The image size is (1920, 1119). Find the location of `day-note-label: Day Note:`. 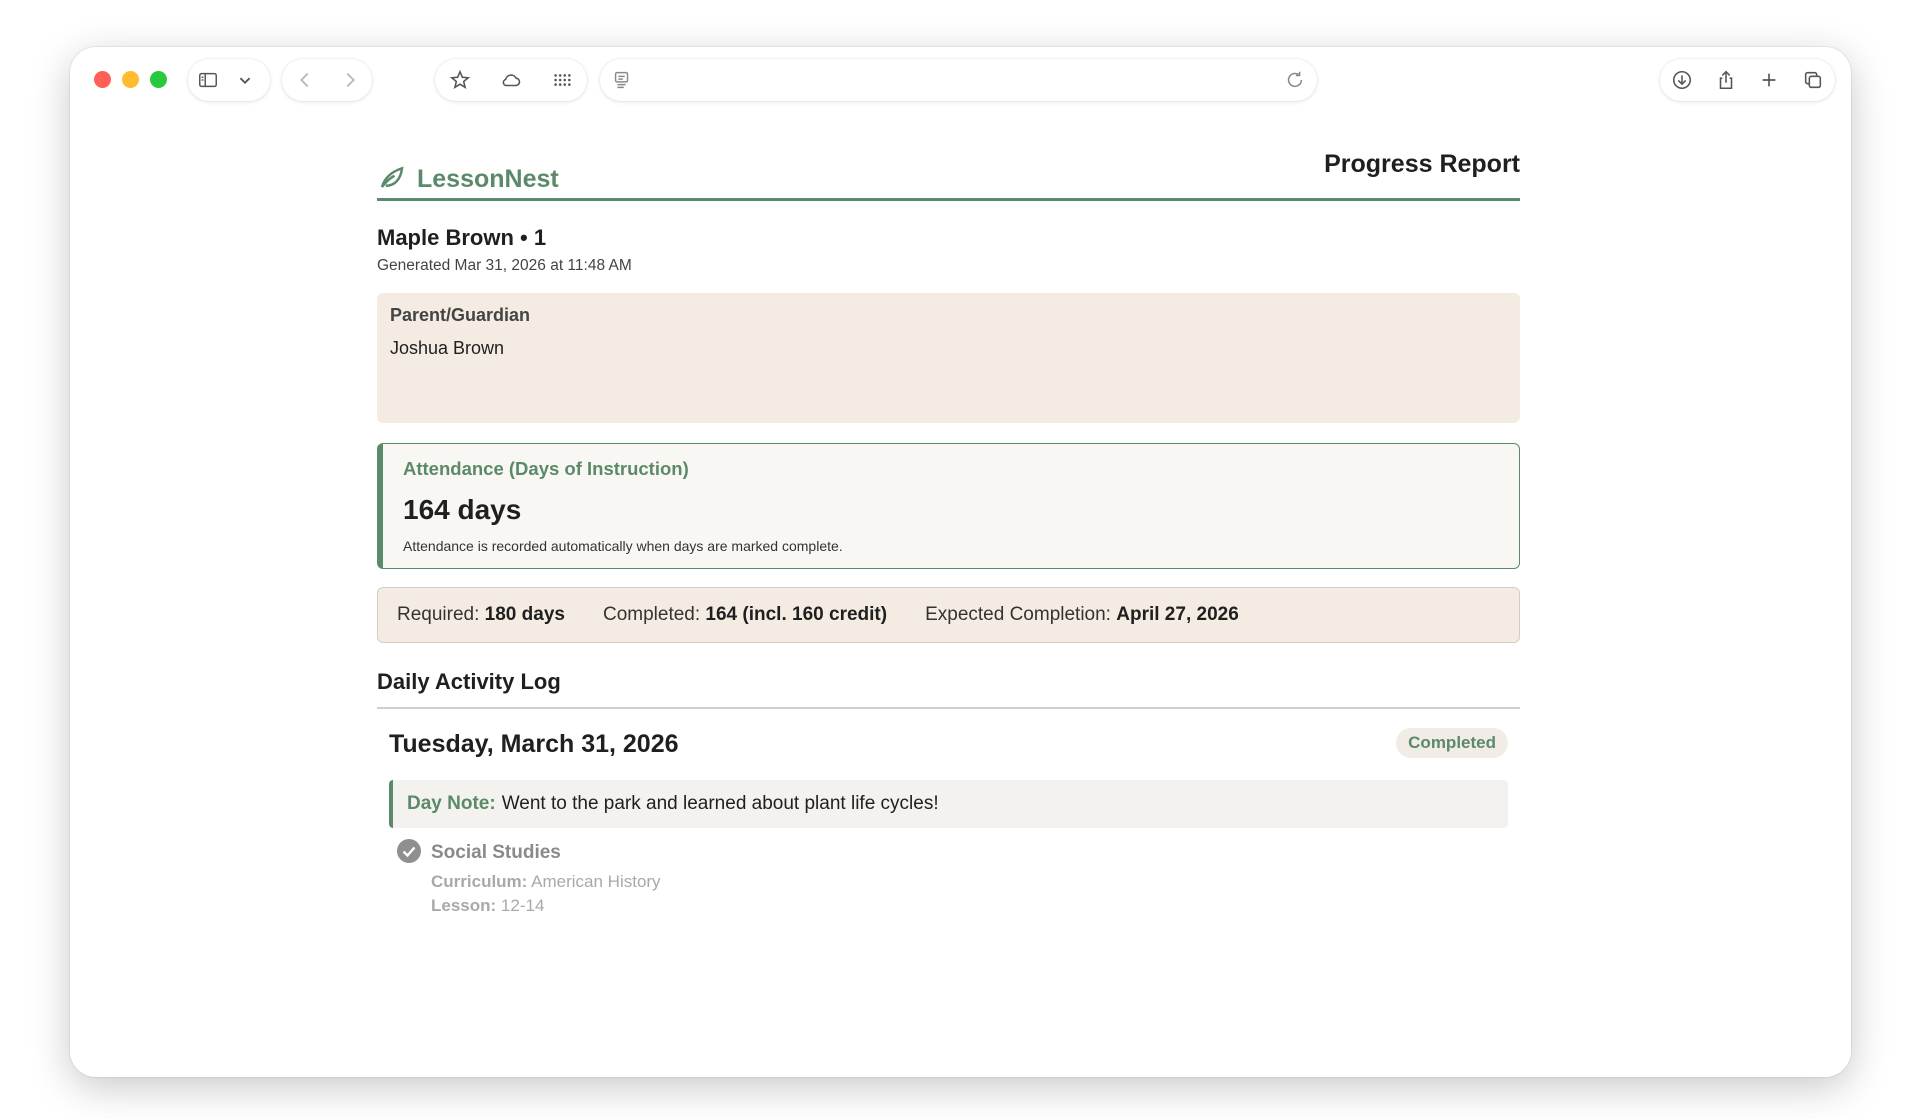

day-note-label: Day Note: is located at coordinates (451, 803).